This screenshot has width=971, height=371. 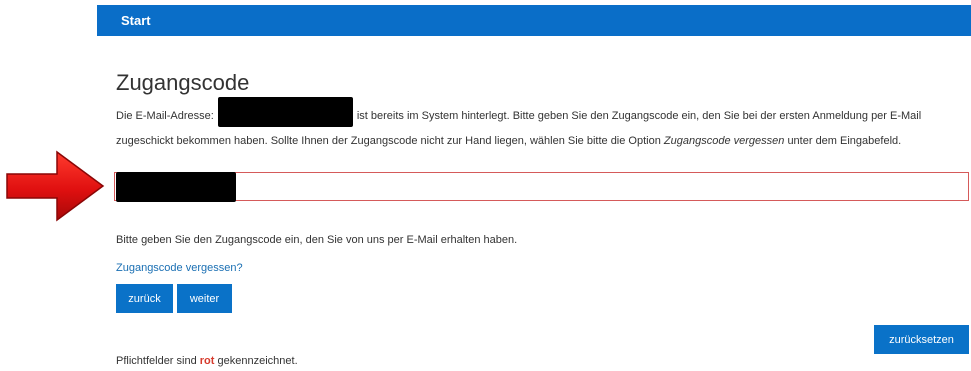 What do you see at coordinates (541, 187) in the screenshot?
I see `access-code-field` at bounding box center [541, 187].